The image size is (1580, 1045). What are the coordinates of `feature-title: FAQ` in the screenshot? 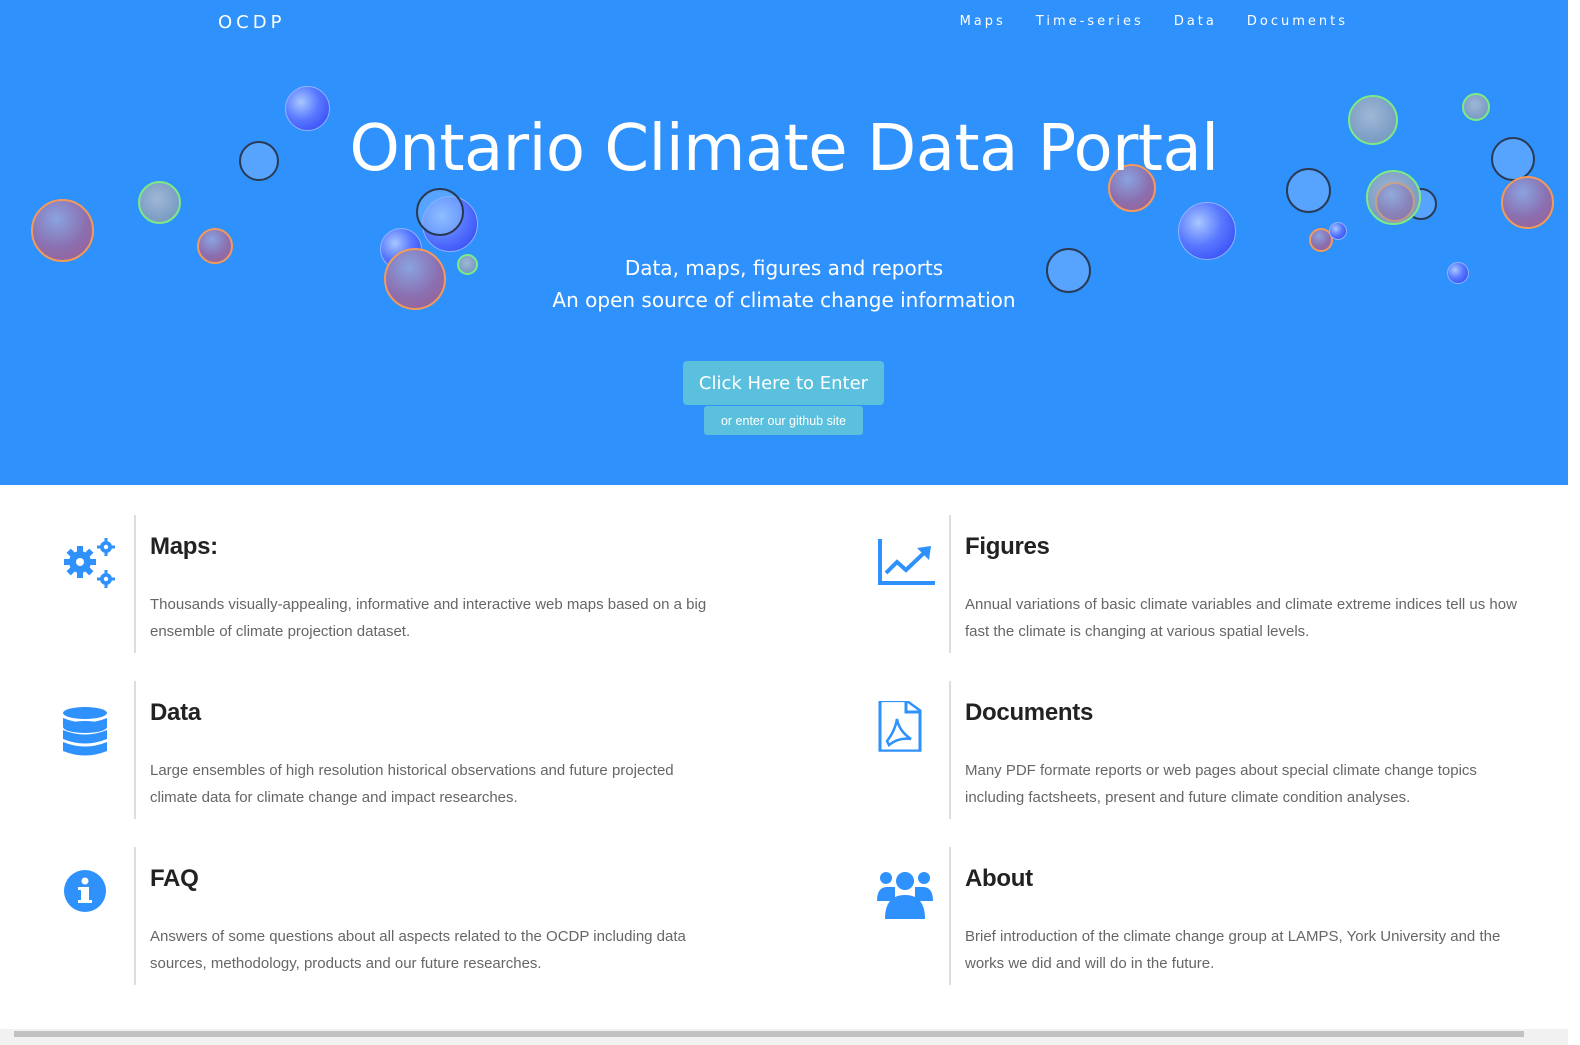 It's located at (174, 878).